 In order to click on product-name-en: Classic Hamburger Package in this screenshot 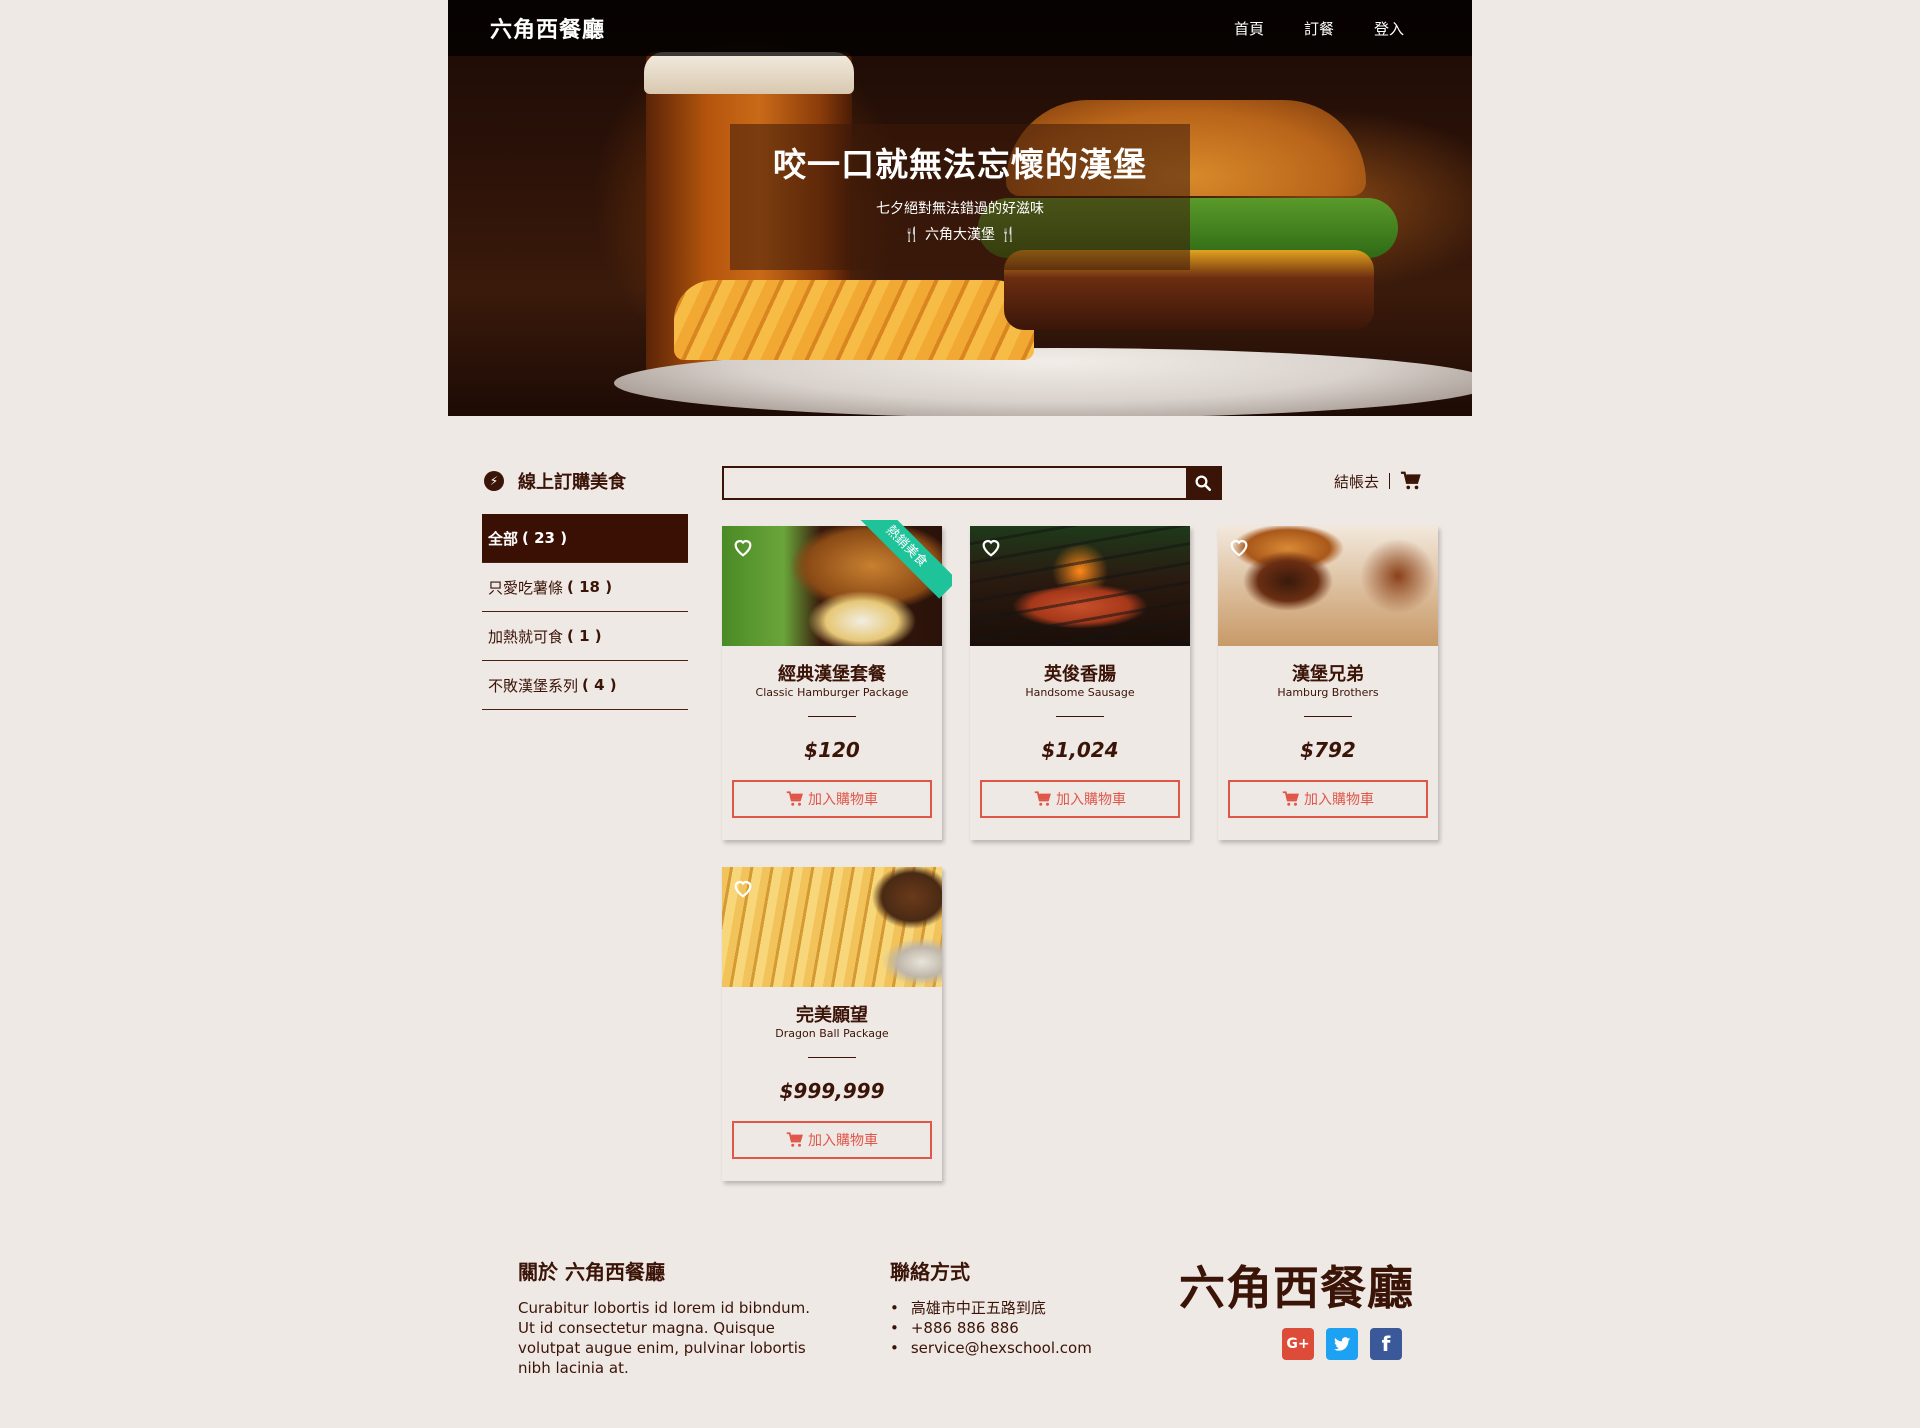, I will do `click(832, 692)`.